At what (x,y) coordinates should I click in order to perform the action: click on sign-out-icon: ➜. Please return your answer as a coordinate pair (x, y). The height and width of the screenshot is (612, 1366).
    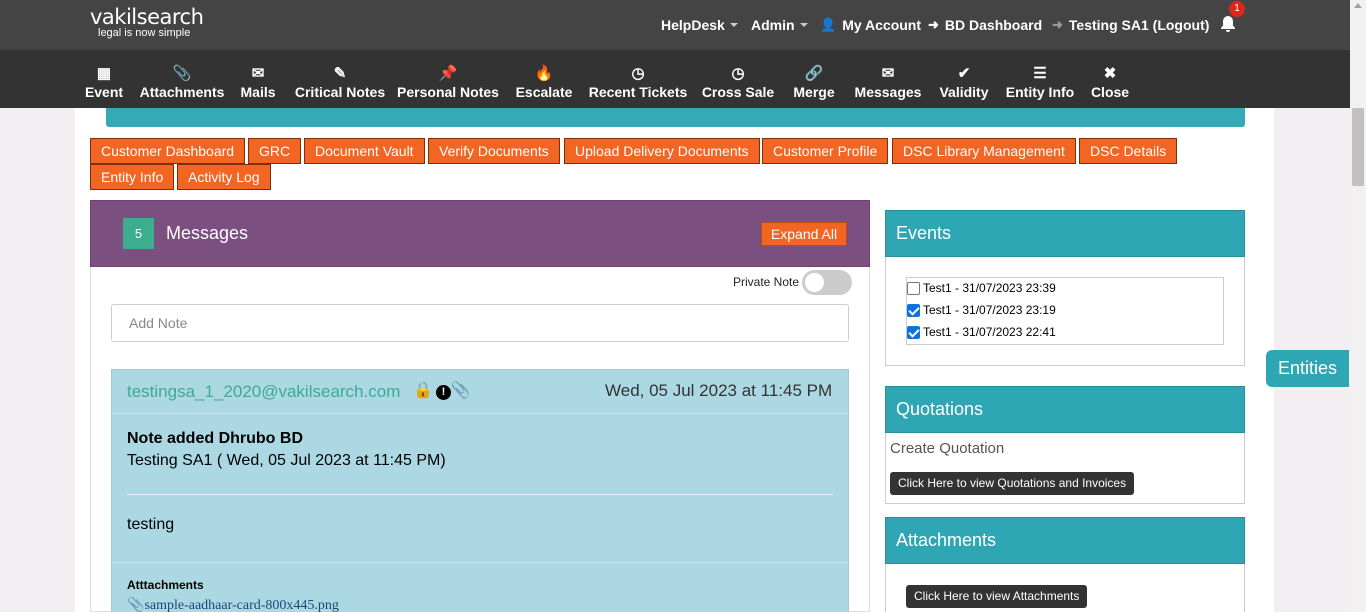
    Looking at the image, I should click on (1057, 24).